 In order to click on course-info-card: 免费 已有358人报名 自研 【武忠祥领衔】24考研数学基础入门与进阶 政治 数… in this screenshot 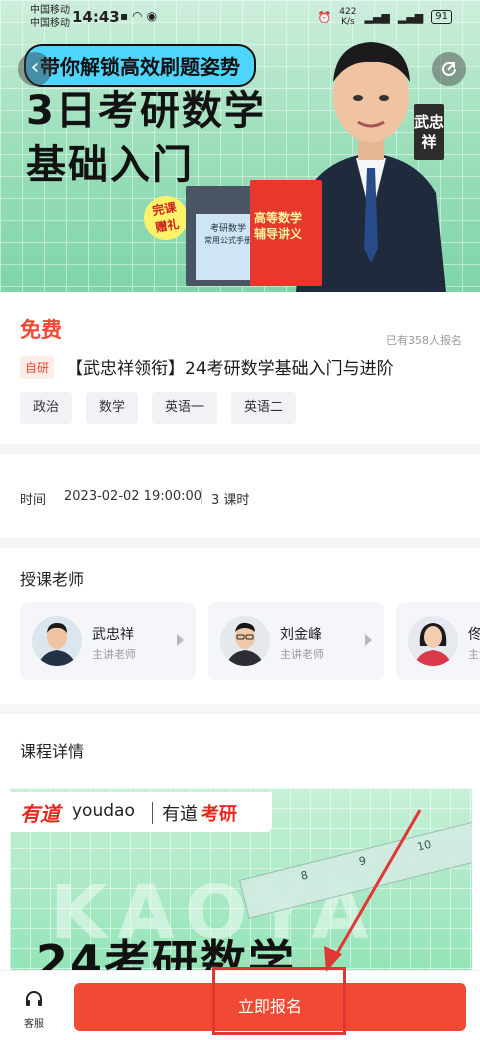, I will do `click(240, 368)`.